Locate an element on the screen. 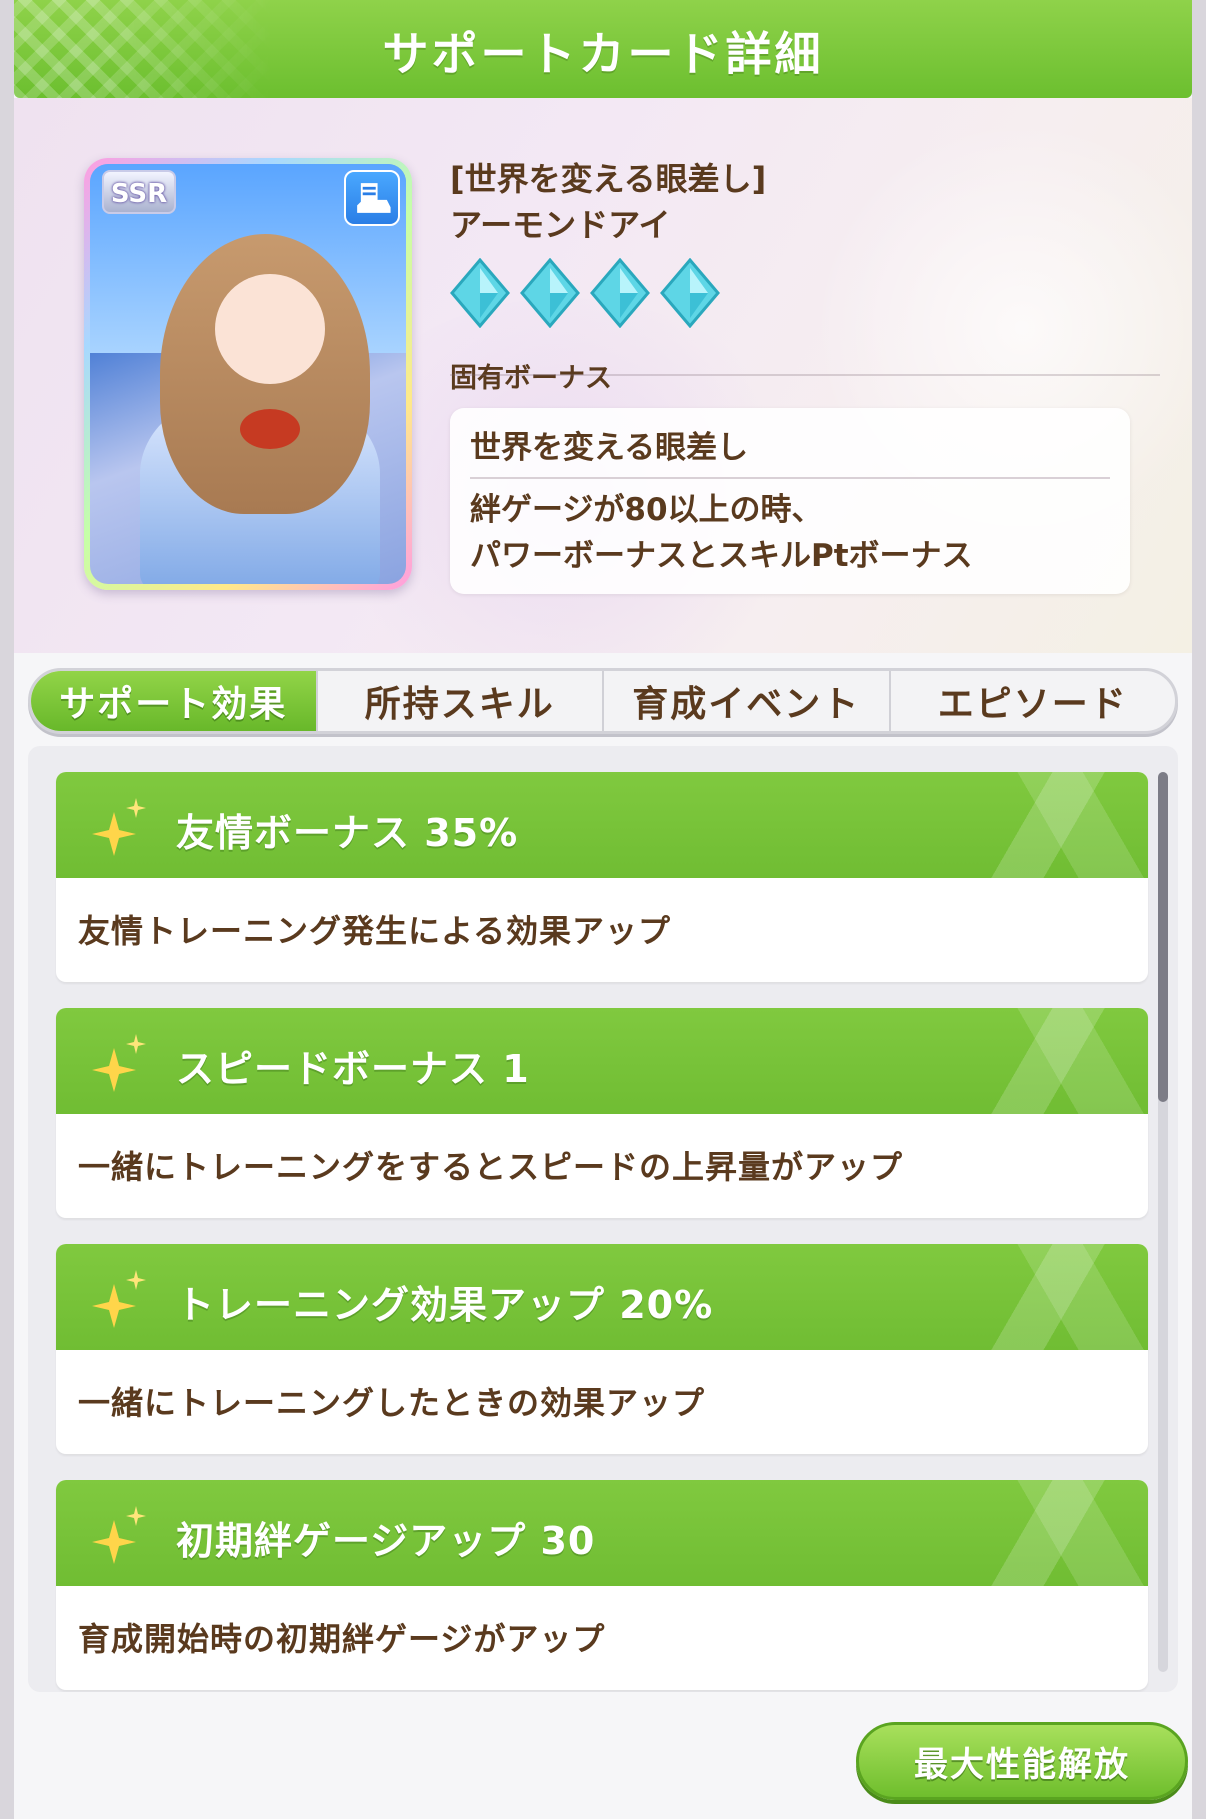 The image size is (1206, 1819). list-item: 友情ボーナス 35% 友情トレーニング発生による効果アップ is located at coordinates (602, 877).